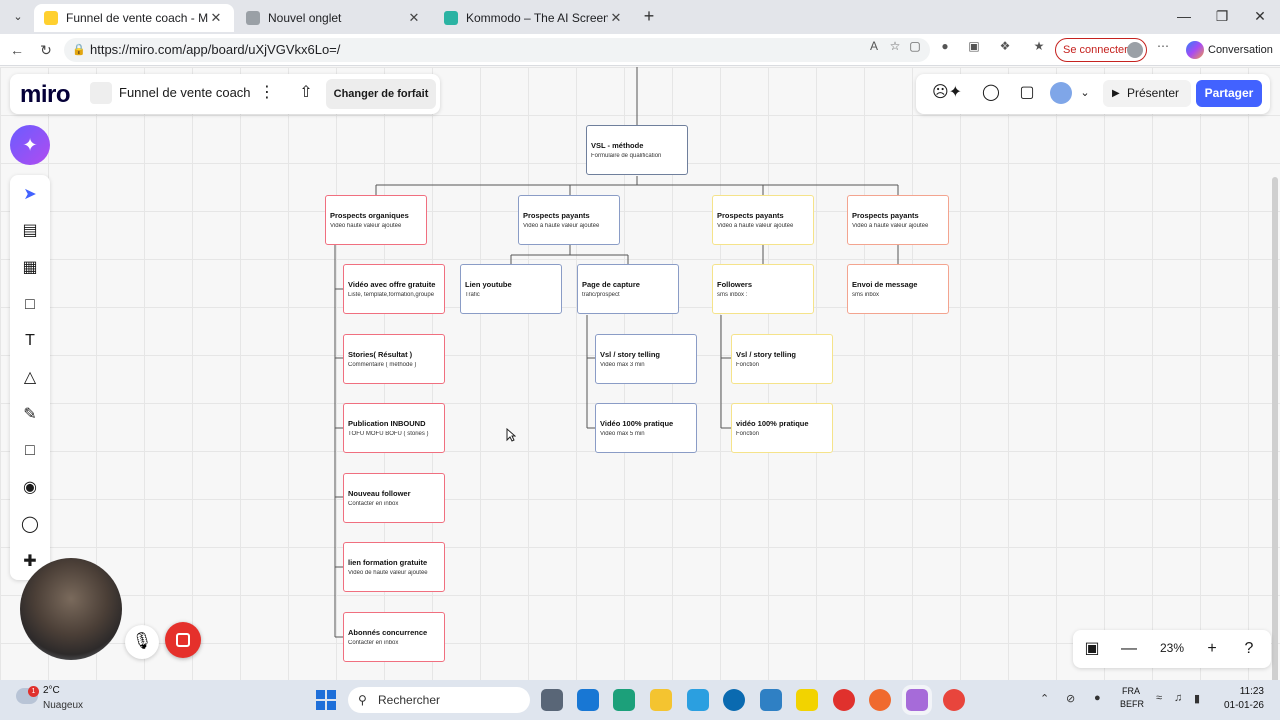 The height and width of the screenshot is (720, 1280). I want to click on node-title: Nouveau follower, so click(379, 493).